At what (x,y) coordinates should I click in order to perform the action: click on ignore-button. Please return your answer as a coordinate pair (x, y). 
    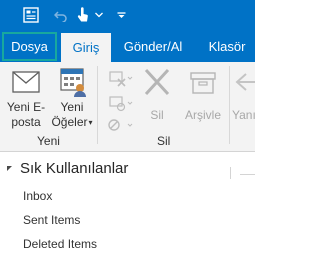
    Looking at the image, I should click on (118, 78).